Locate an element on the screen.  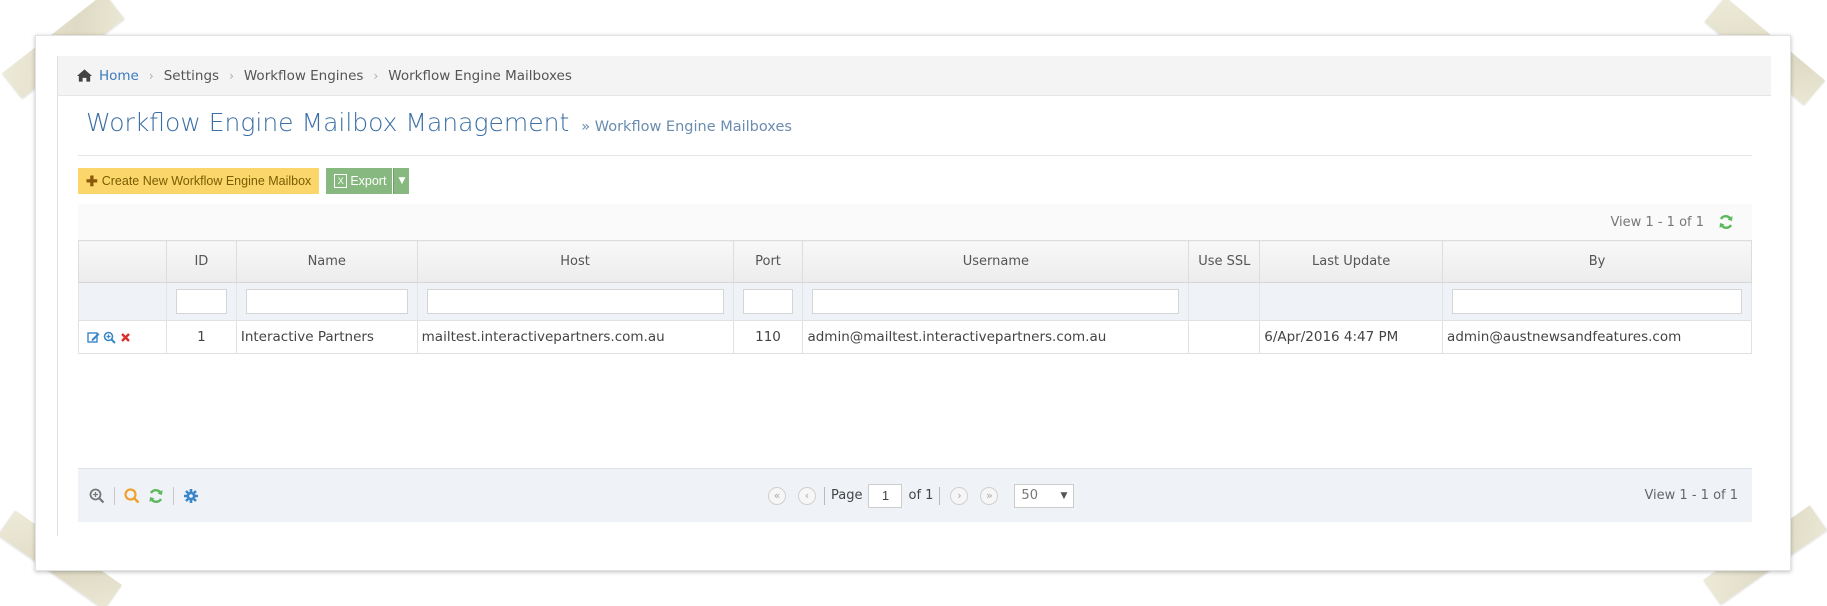
export-label: Export is located at coordinates (368, 181).